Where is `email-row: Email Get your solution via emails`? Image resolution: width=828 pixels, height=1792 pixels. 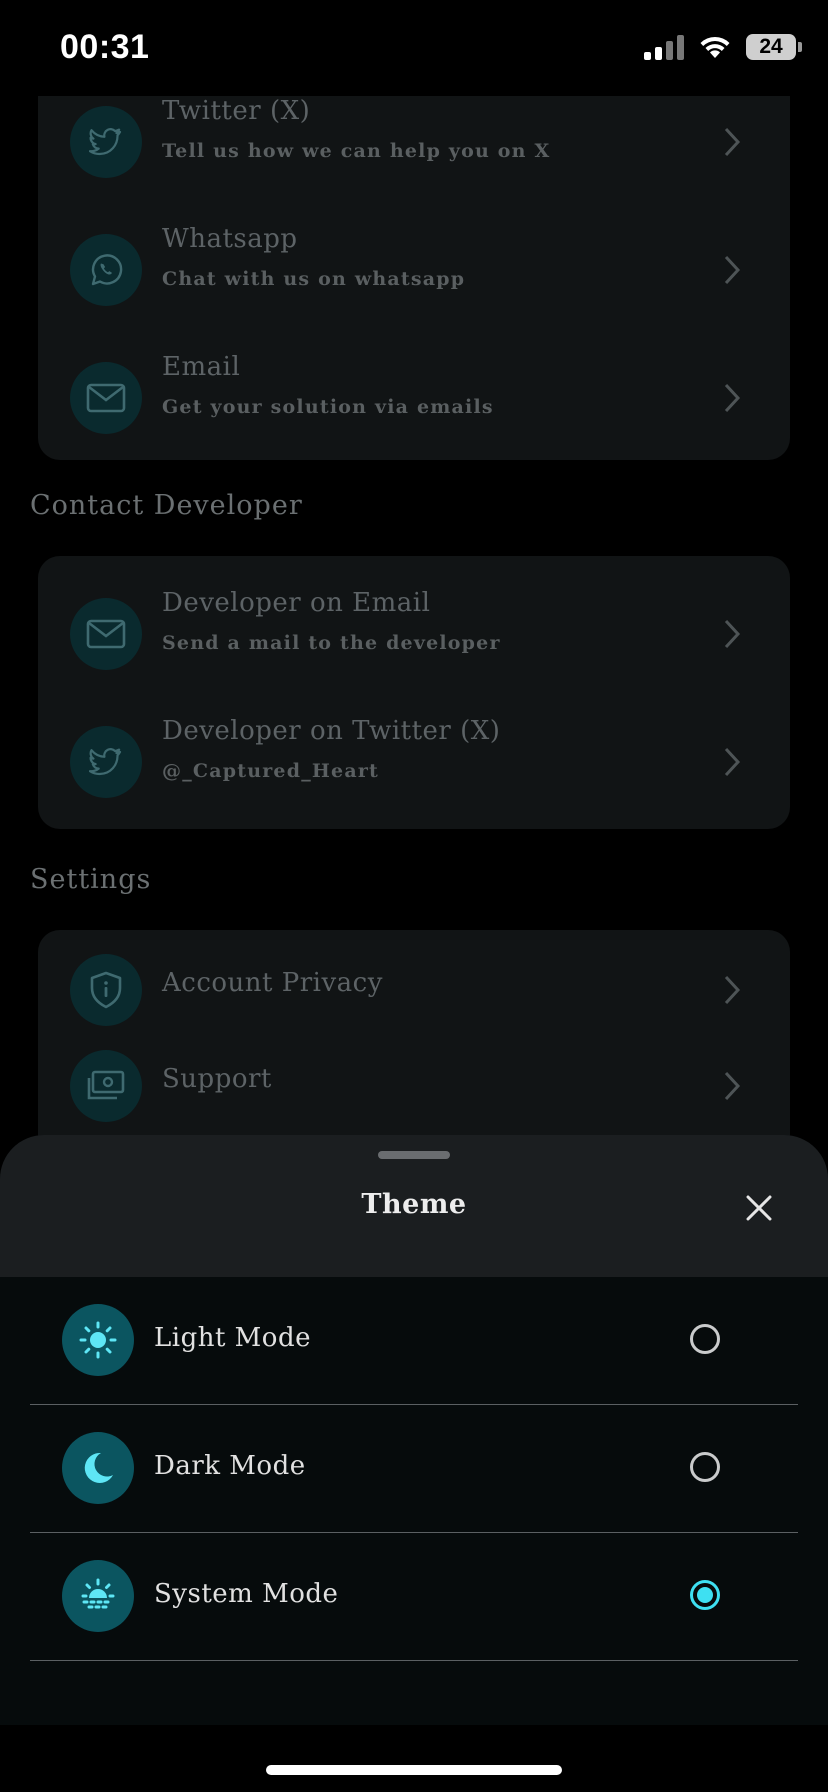
email-row: Email Get your solution via emails is located at coordinates (414, 398).